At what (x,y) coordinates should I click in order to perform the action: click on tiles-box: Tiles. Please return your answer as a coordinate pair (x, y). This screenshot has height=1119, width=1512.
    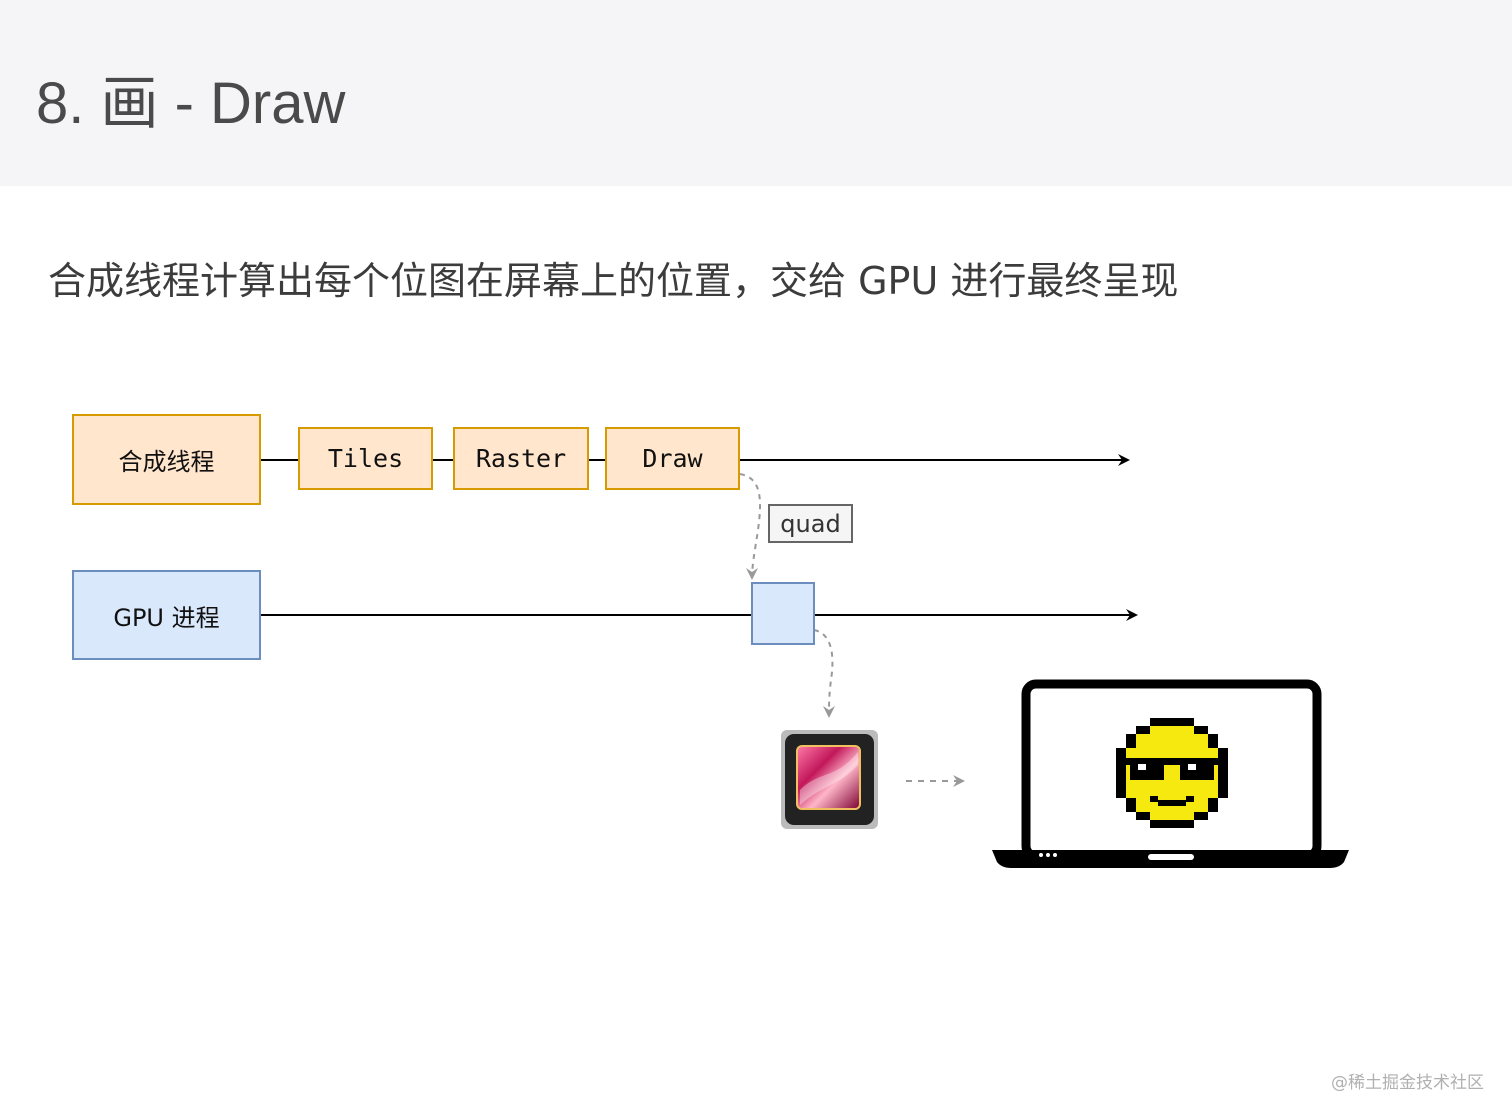
    Looking at the image, I should click on (365, 458).